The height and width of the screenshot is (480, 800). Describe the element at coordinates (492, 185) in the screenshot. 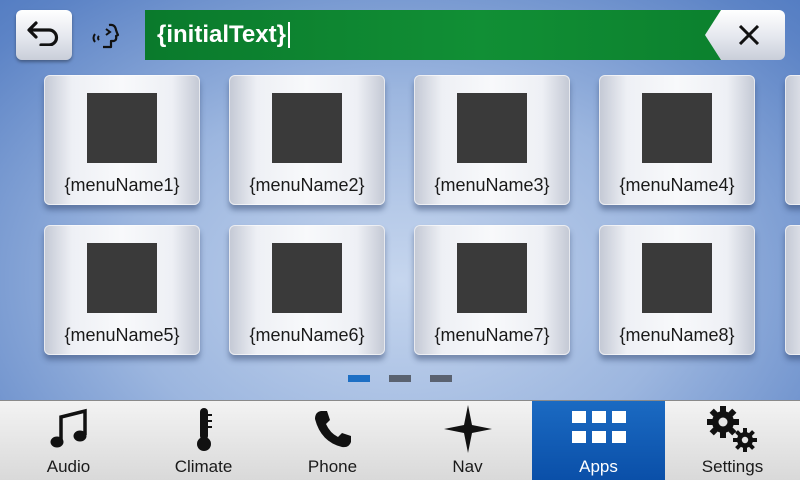

I see `tile-label: {menuName3}` at that location.